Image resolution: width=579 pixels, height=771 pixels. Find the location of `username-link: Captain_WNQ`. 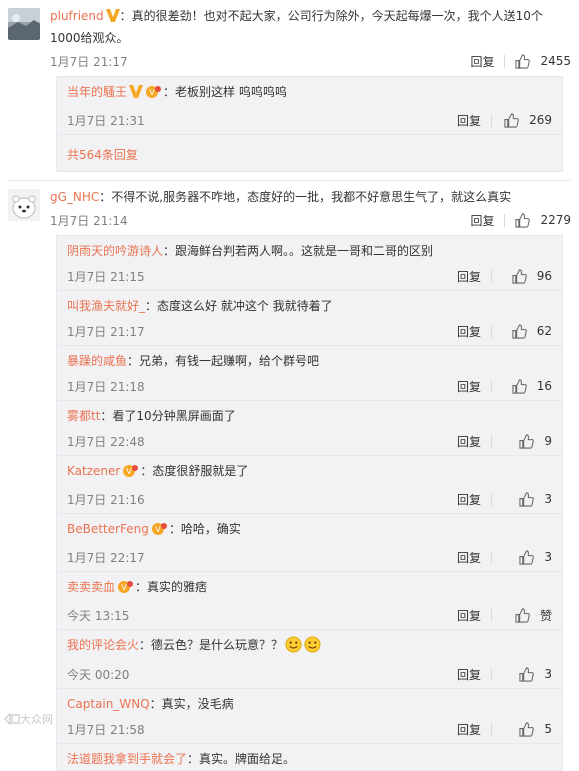

username-link: Captain_WNQ is located at coordinates (108, 704).